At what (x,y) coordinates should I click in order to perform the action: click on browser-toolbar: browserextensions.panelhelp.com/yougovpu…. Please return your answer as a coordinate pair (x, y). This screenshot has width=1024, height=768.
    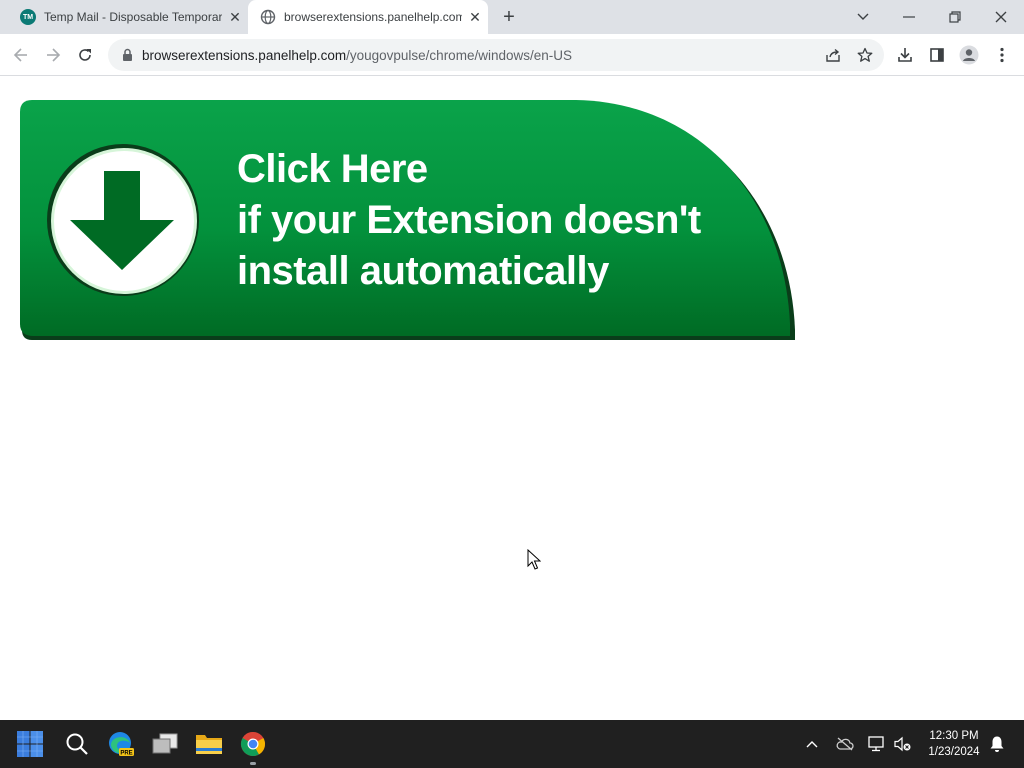
    Looking at the image, I should click on (512, 55).